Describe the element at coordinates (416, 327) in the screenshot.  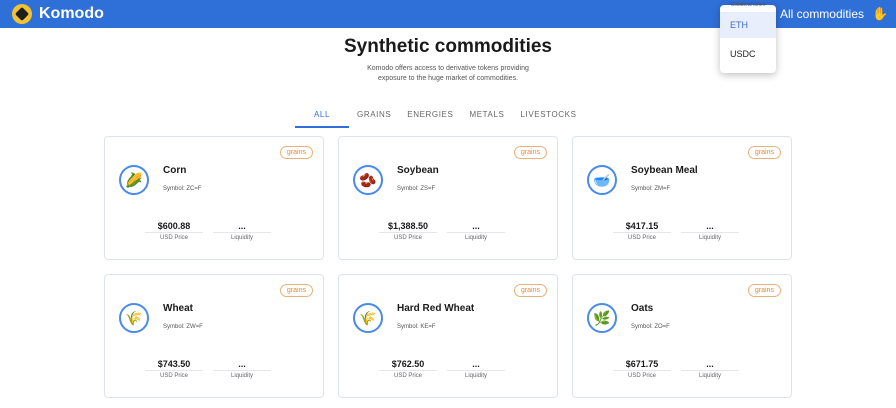
I see `commodity-symbol: Symbol: KE=F` at that location.